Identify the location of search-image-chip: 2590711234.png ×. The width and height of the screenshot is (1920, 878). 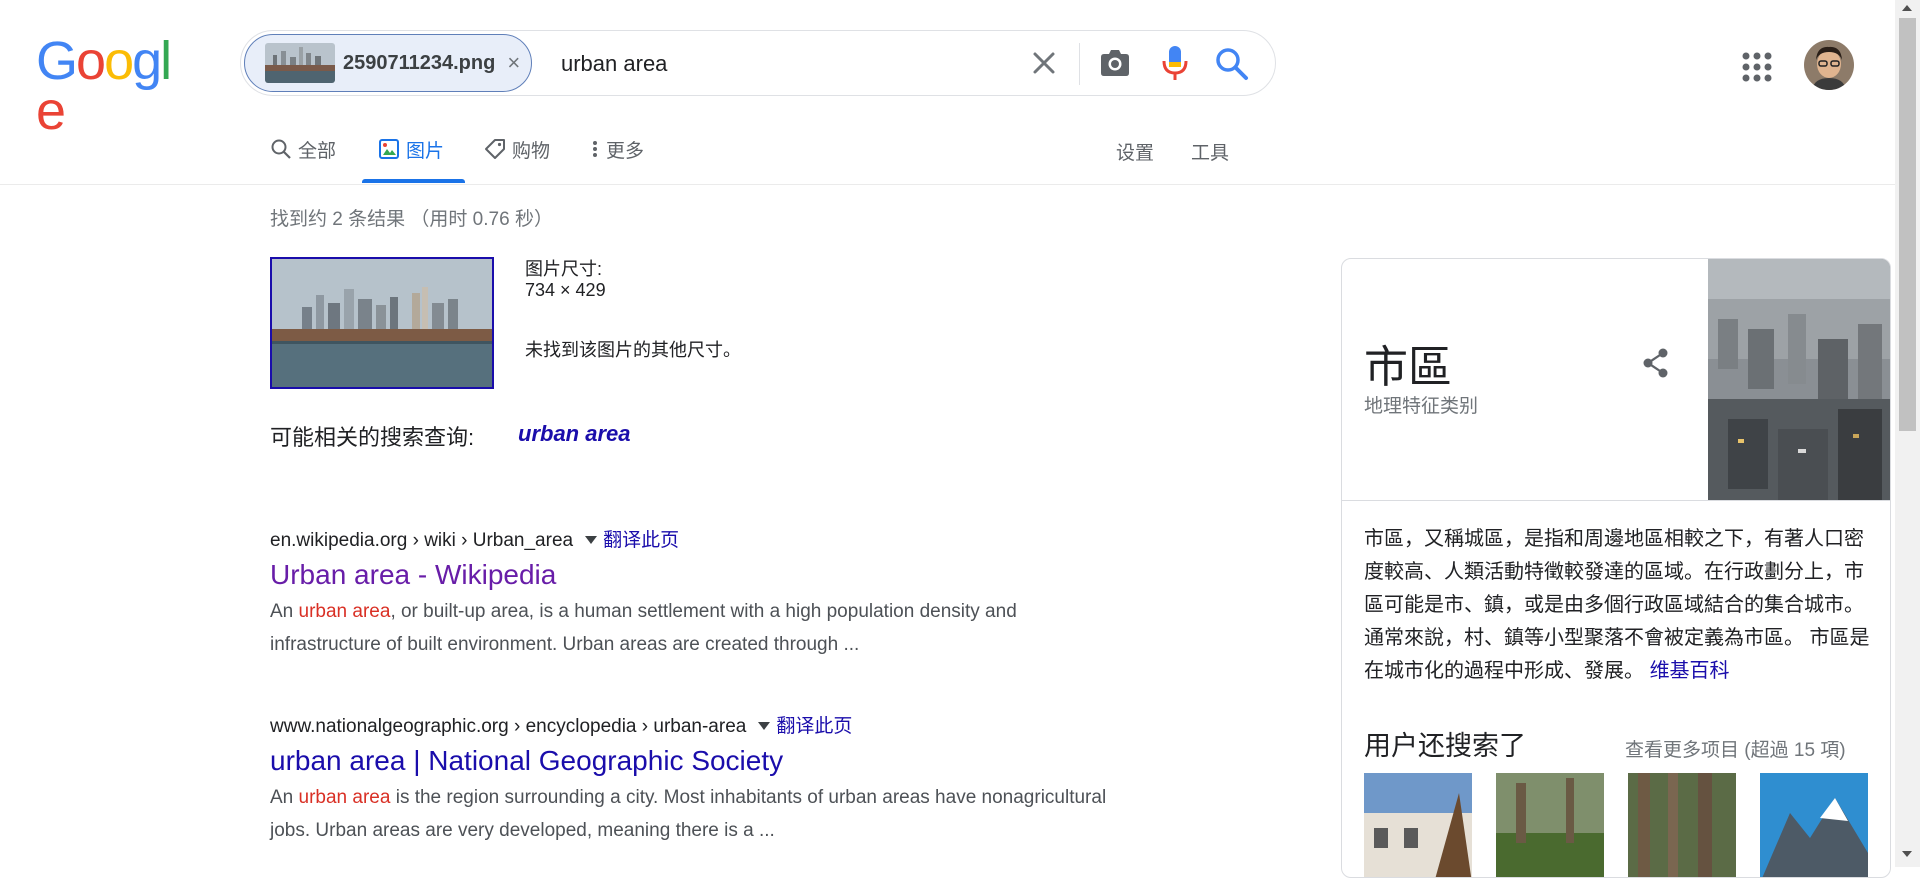
(388, 63).